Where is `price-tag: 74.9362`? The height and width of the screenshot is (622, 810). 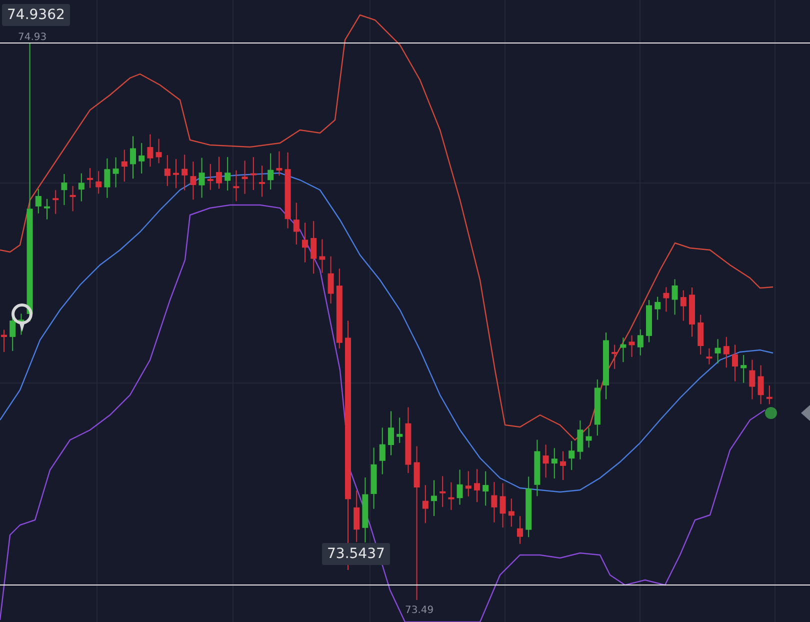
price-tag: 74.9362 is located at coordinates (36, 15).